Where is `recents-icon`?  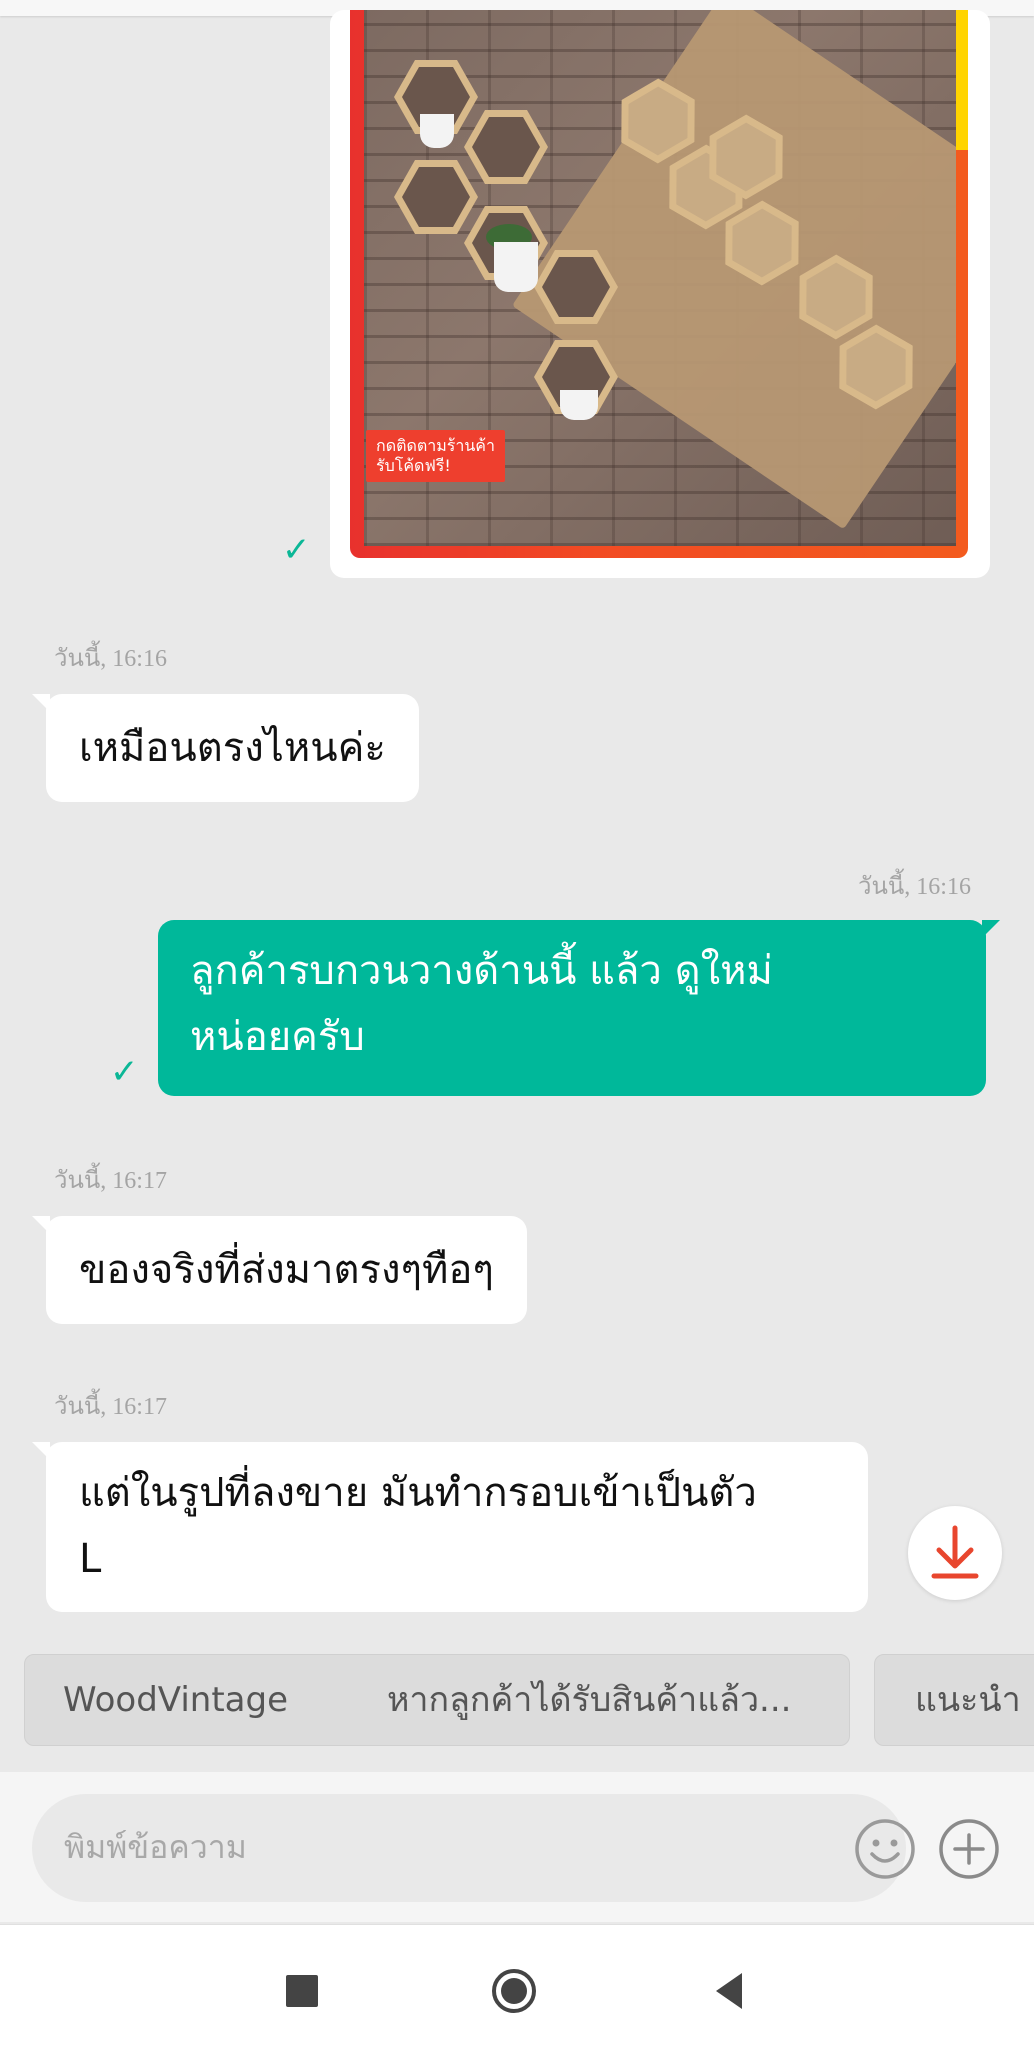
recents-icon is located at coordinates (302, 1991).